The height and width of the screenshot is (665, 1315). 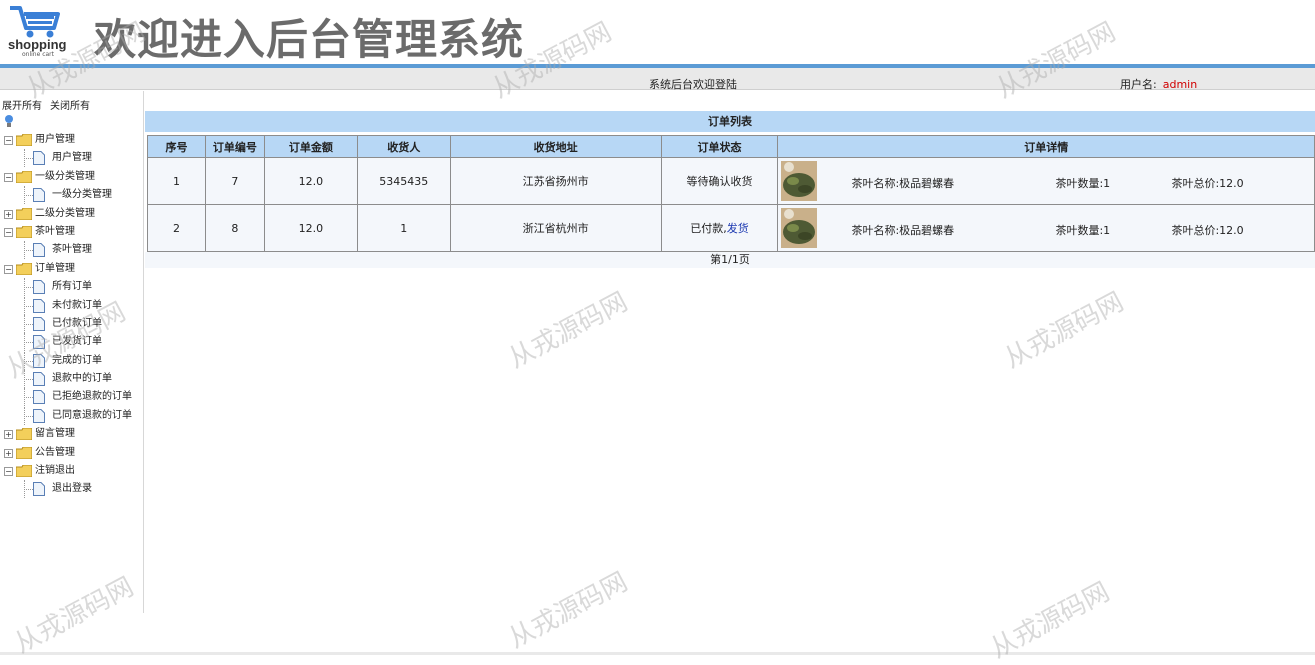 What do you see at coordinates (82, 379) in the screenshot?
I see `sidebar-item-label: 退款中的订单` at bounding box center [82, 379].